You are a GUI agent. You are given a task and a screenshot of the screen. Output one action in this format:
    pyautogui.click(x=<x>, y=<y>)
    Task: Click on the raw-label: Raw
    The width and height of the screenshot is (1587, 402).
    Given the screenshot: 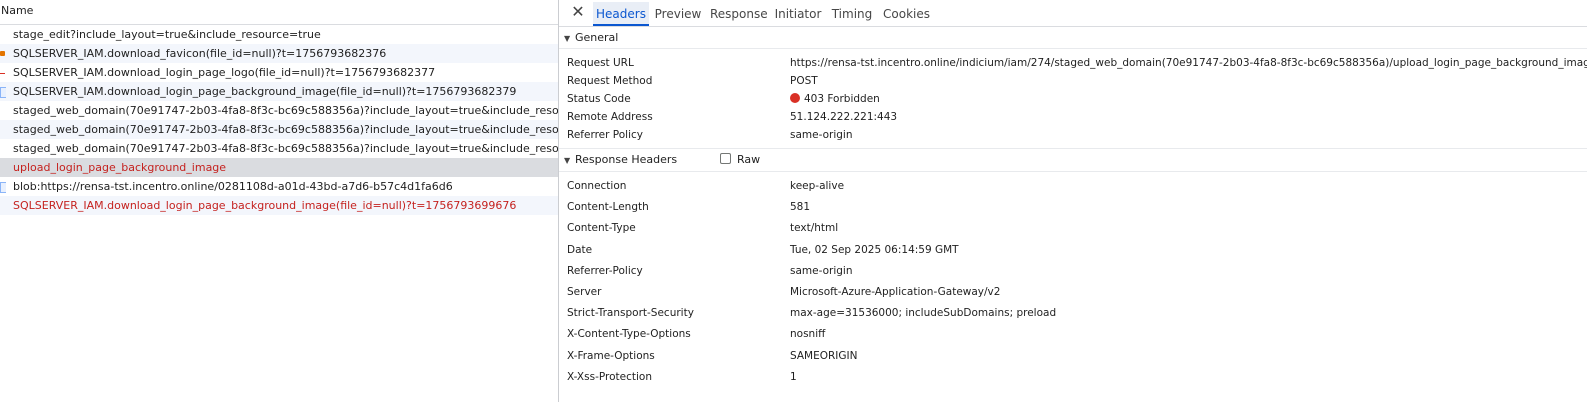 What is the action you would take?
    pyautogui.click(x=748, y=160)
    